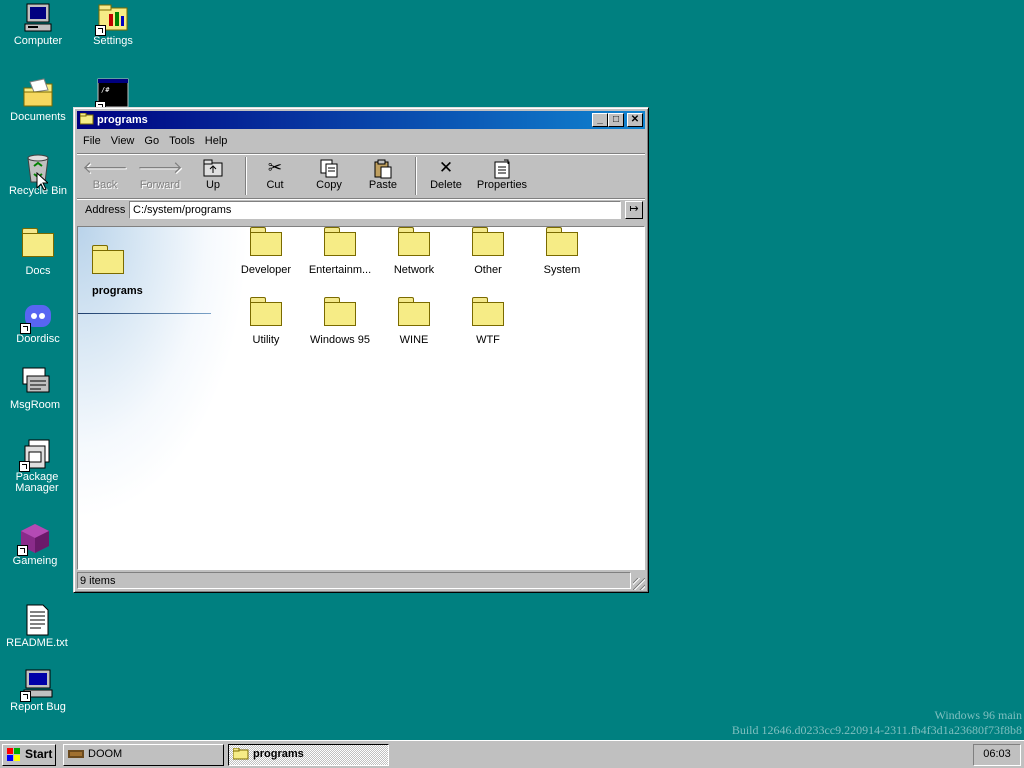  I want to click on desktop-icon-label: Docs, so click(38, 271).